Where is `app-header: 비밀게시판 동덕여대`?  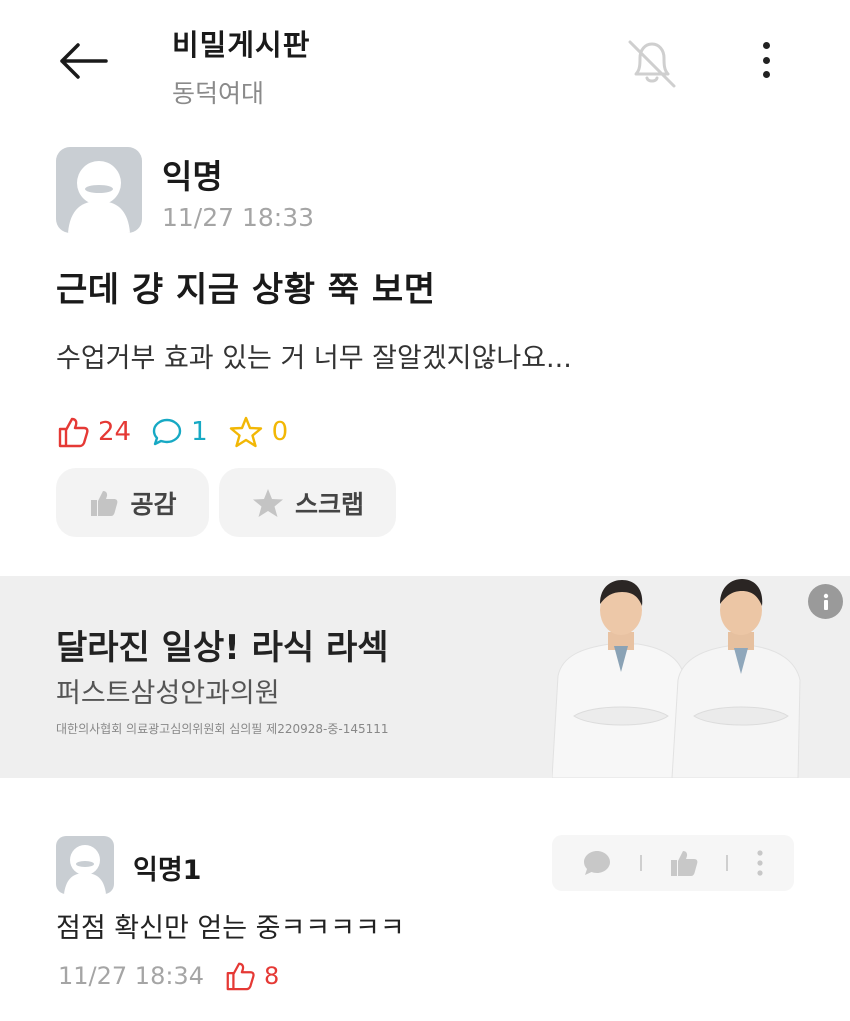 app-header: 비밀게시판 동덕여대 is located at coordinates (425, 60).